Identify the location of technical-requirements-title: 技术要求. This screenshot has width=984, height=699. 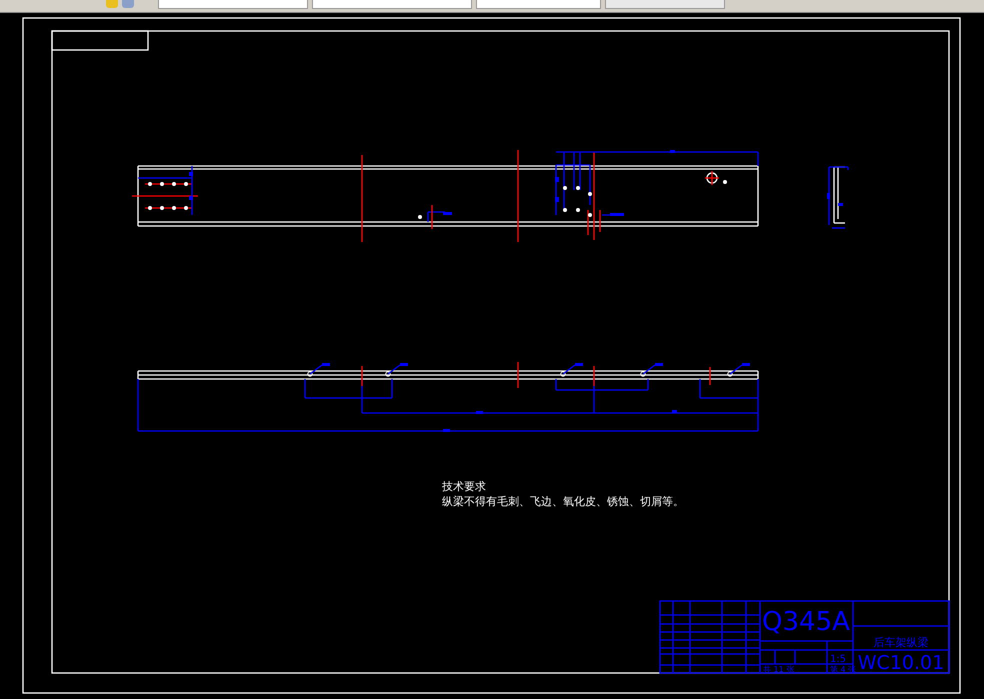
(464, 486).